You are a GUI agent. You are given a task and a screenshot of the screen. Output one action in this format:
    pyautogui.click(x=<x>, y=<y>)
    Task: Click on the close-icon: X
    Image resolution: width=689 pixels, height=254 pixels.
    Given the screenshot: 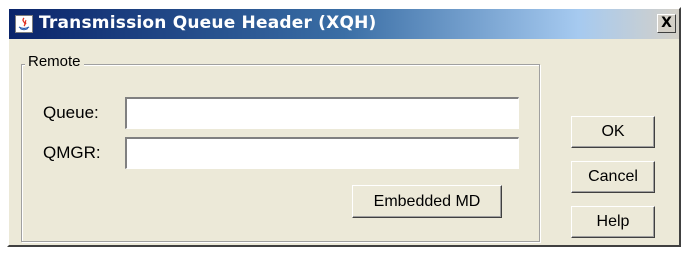 What is the action you would take?
    pyautogui.click(x=666, y=23)
    